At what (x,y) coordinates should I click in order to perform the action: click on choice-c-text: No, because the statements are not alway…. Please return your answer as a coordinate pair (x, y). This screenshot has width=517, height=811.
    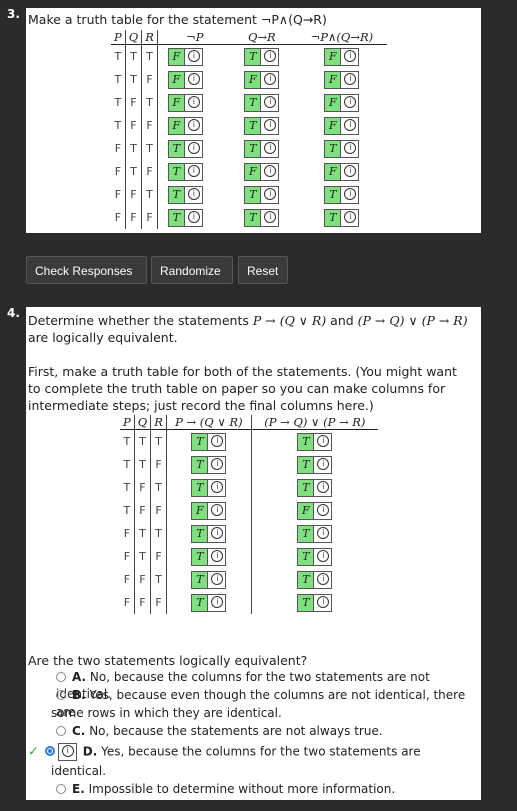
    Looking at the image, I should click on (236, 731).